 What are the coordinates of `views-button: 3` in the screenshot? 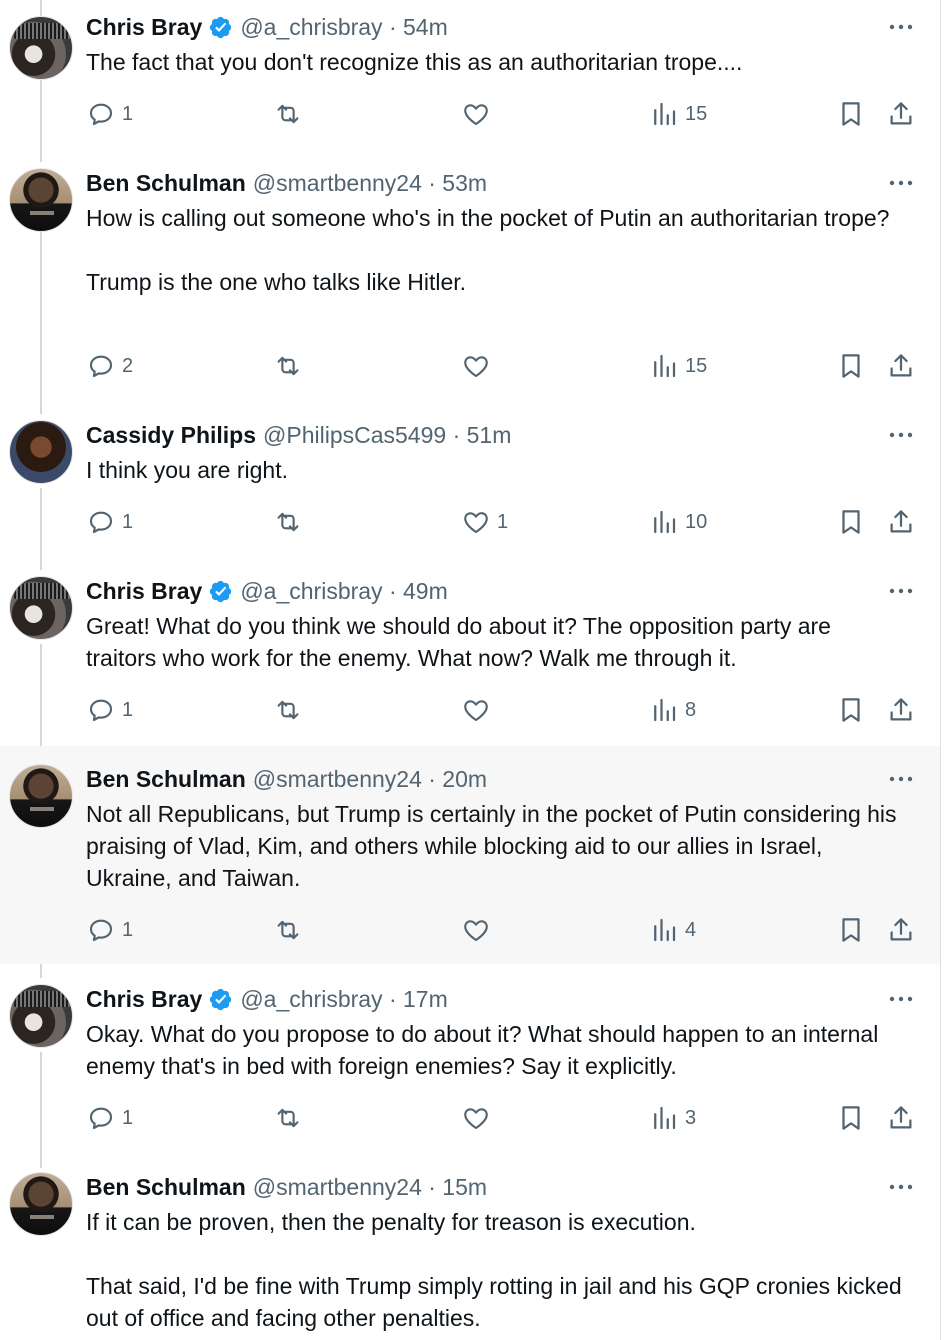 It's located at (672, 1118).